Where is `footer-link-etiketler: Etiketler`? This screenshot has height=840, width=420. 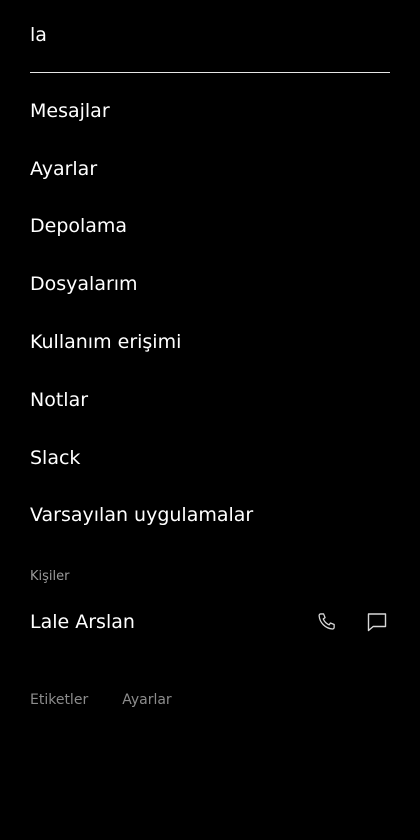
footer-link-etiketler: Etiketler is located at coordinates (59, 700).